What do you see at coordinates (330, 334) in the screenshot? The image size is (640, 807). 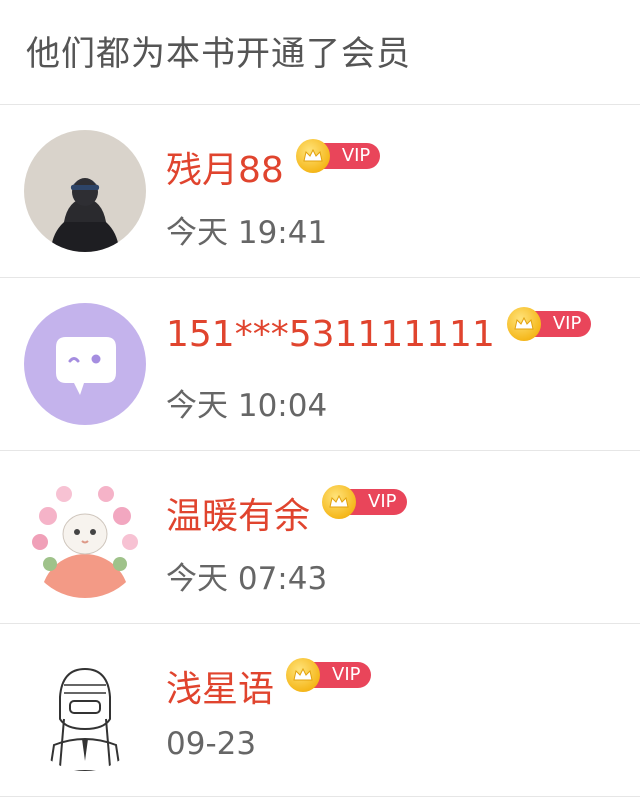 I see `member-name: 151***531111111` at bounding box center [330, 334].